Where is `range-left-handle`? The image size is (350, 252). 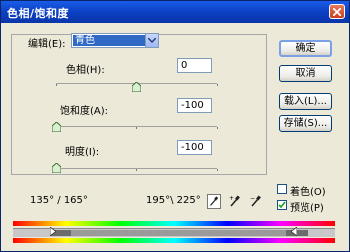
range-left-handle is located at coordinates (53, 231).